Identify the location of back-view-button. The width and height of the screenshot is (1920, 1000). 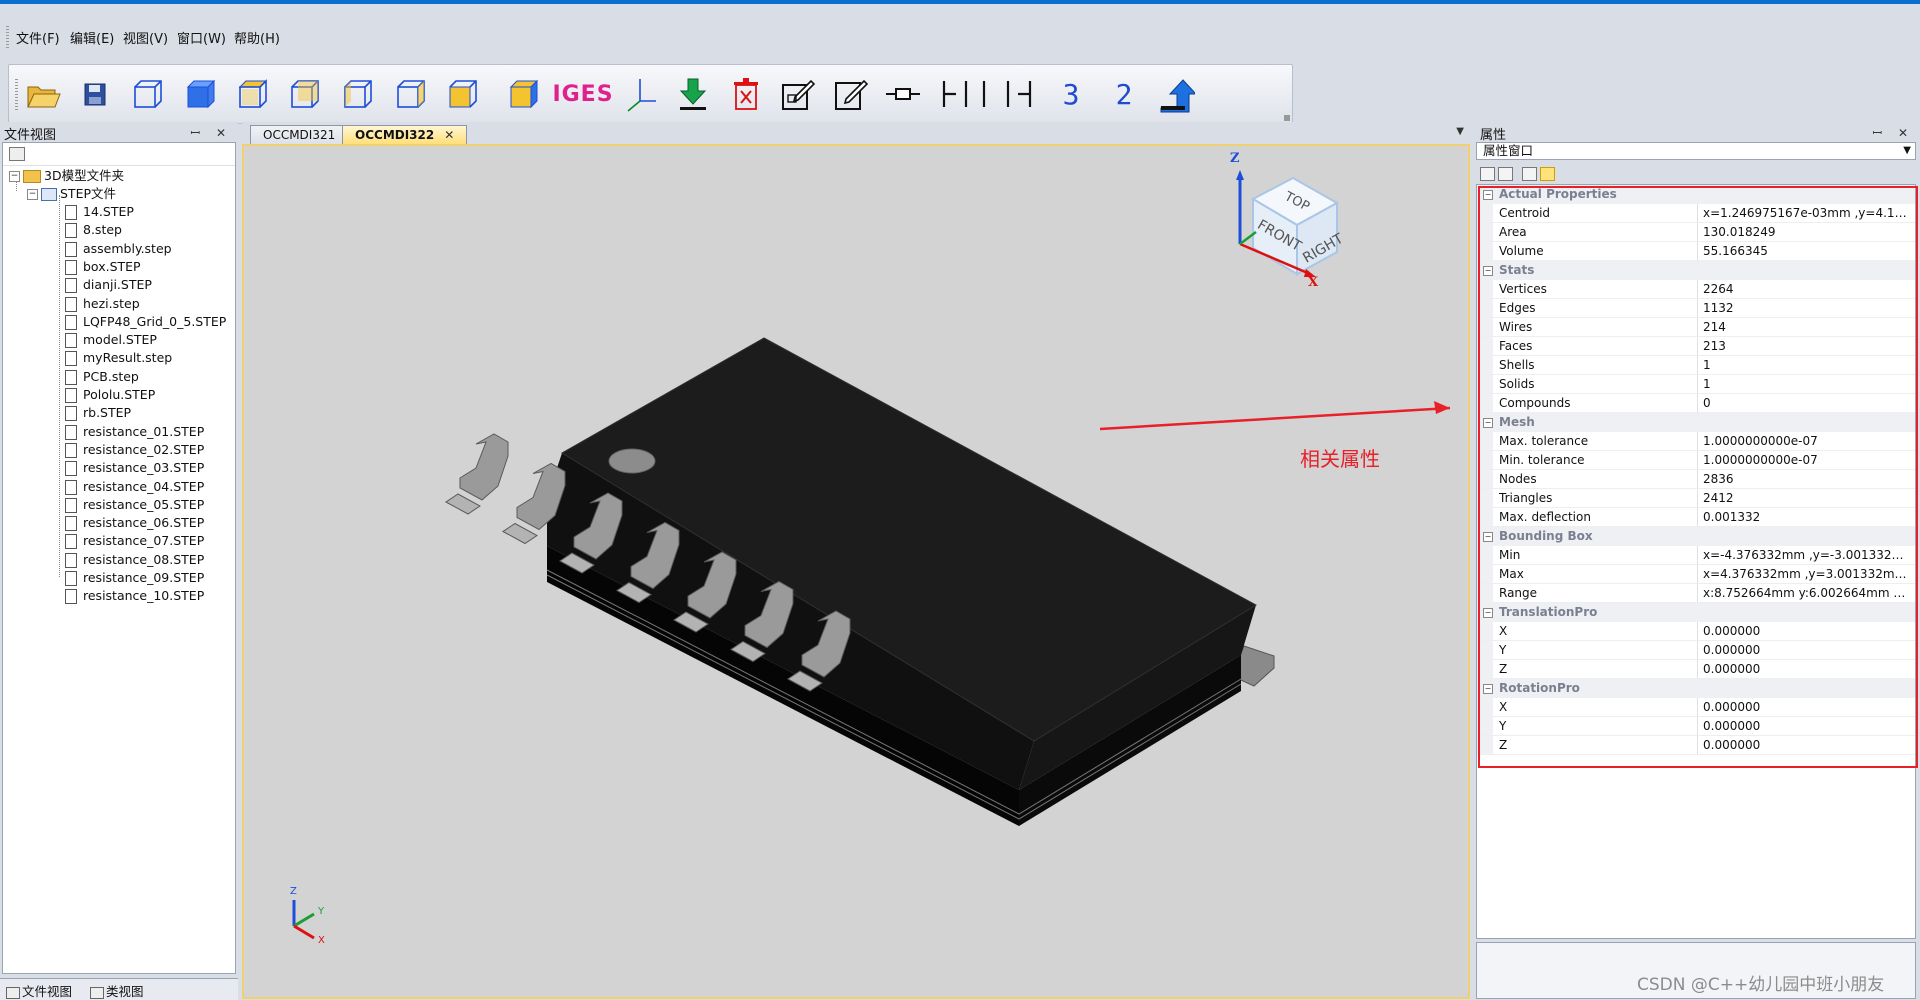
(305, 94).